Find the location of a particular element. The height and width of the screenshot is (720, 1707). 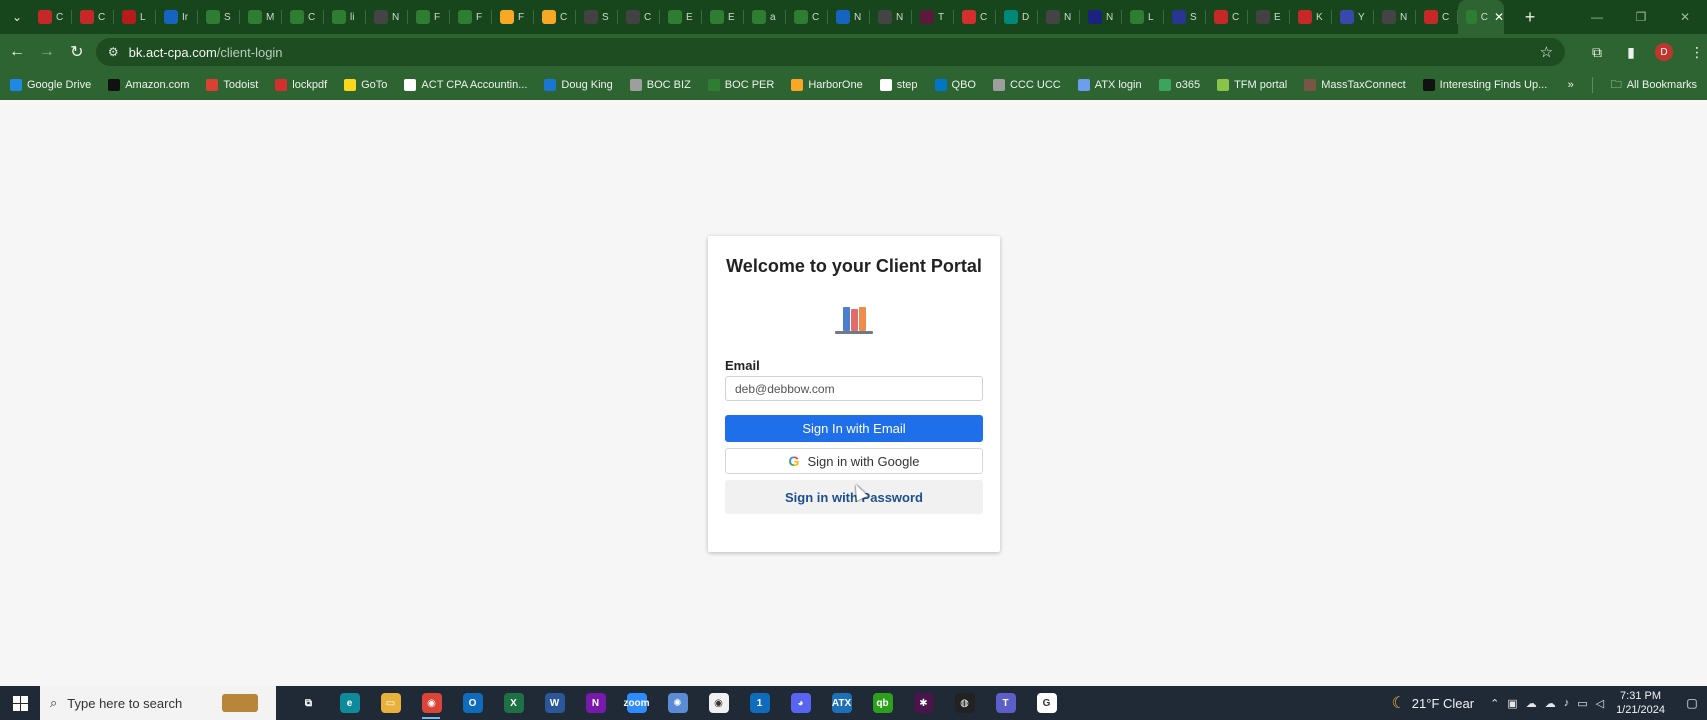

taskbar-app-slack: ✱ is located at coordinates (923, 703).